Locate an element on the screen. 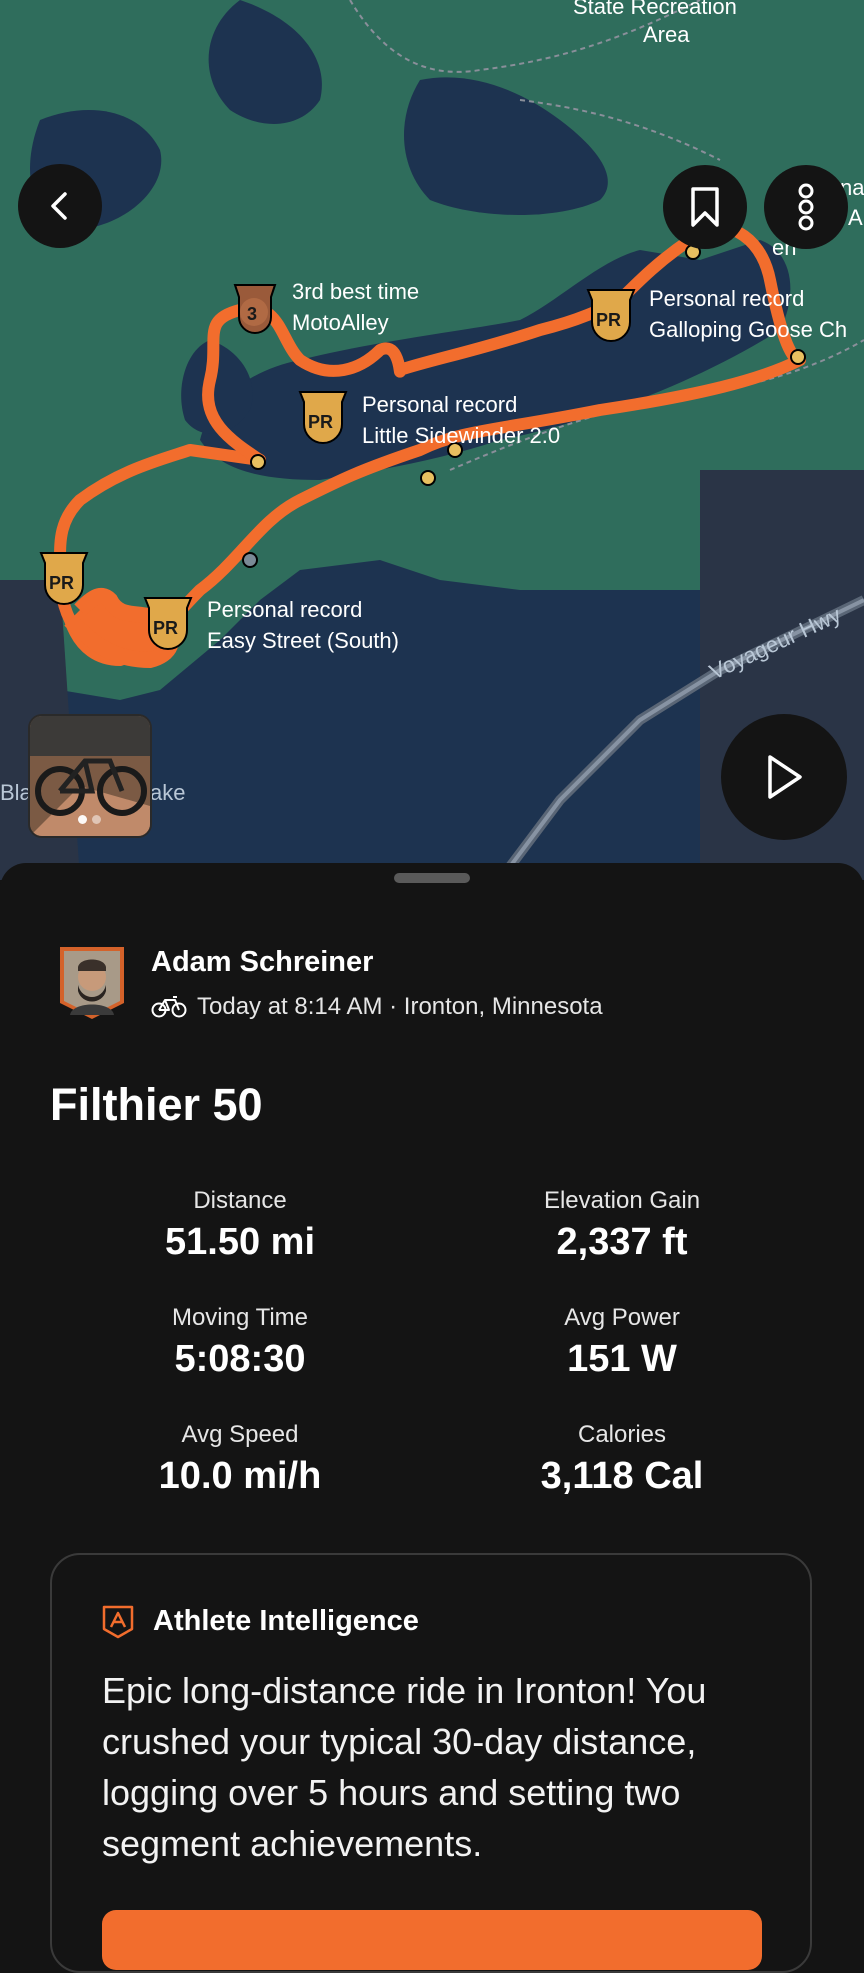  play-flyover-button is located at coordinates (784, 777).